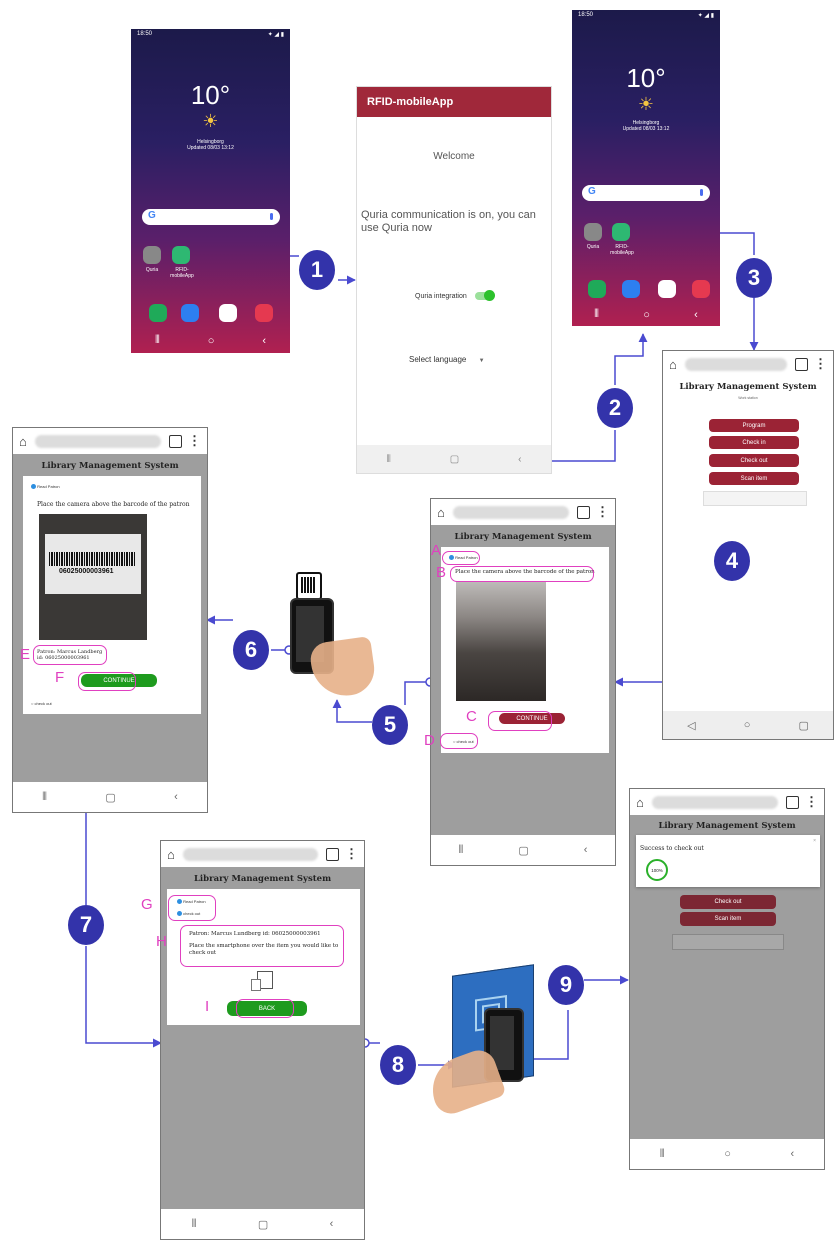 The image size is (834, 1240). I want to click on back-triangle-icon: ◁, so click(691, 725).